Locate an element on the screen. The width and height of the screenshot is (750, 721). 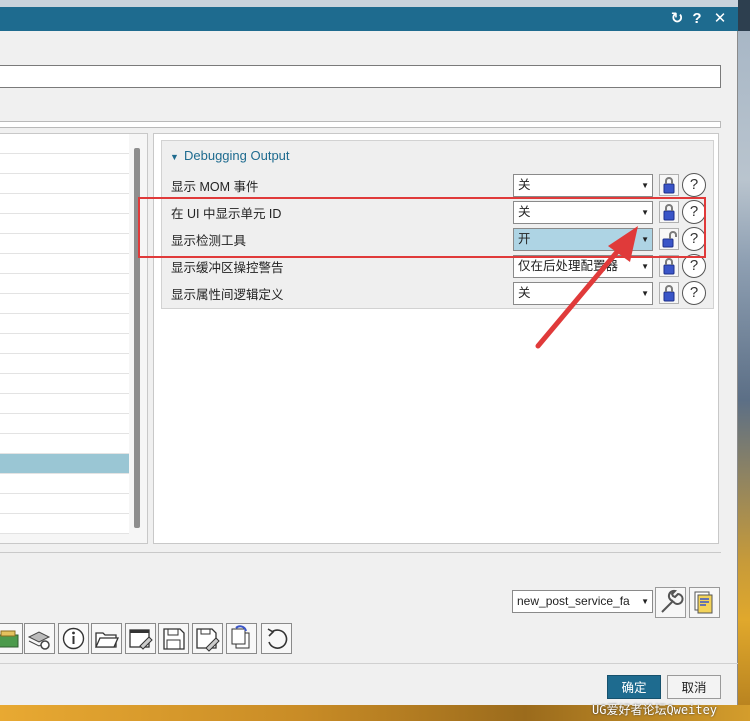
list-item-selected is located at coordinates (64, 464).